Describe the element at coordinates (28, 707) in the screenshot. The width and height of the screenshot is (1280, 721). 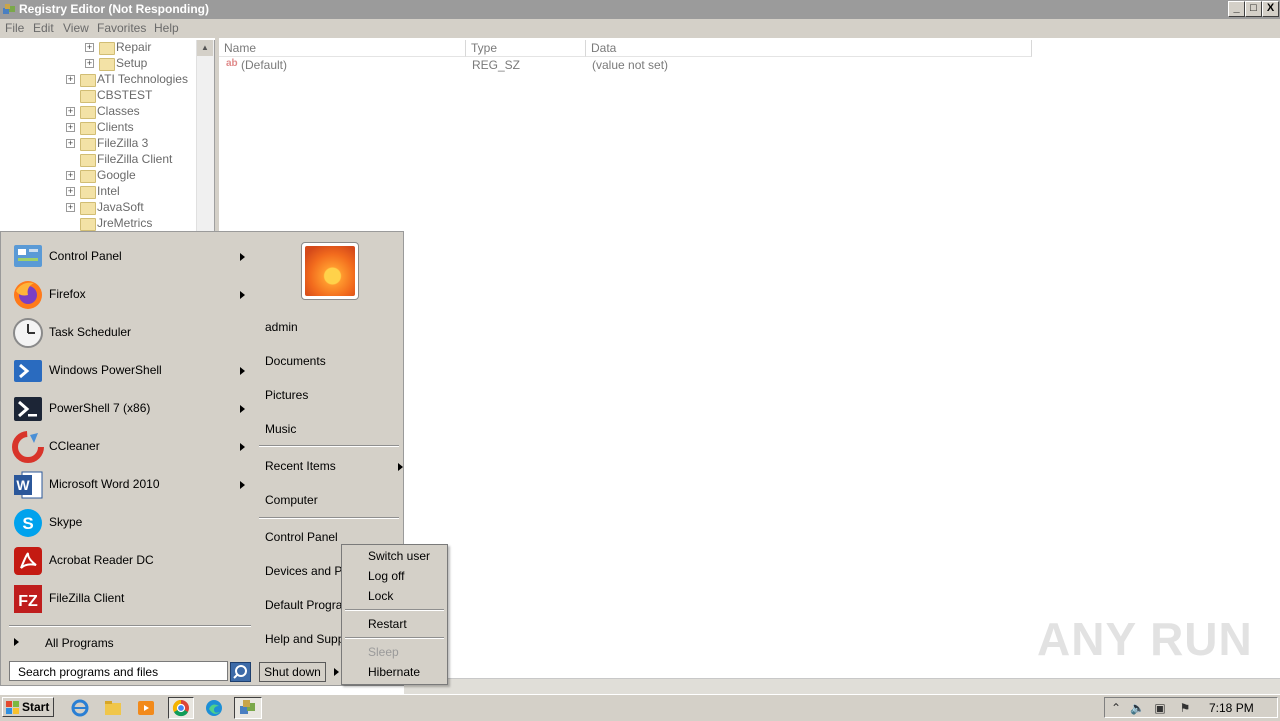
I see `start-button: Start` at that location.